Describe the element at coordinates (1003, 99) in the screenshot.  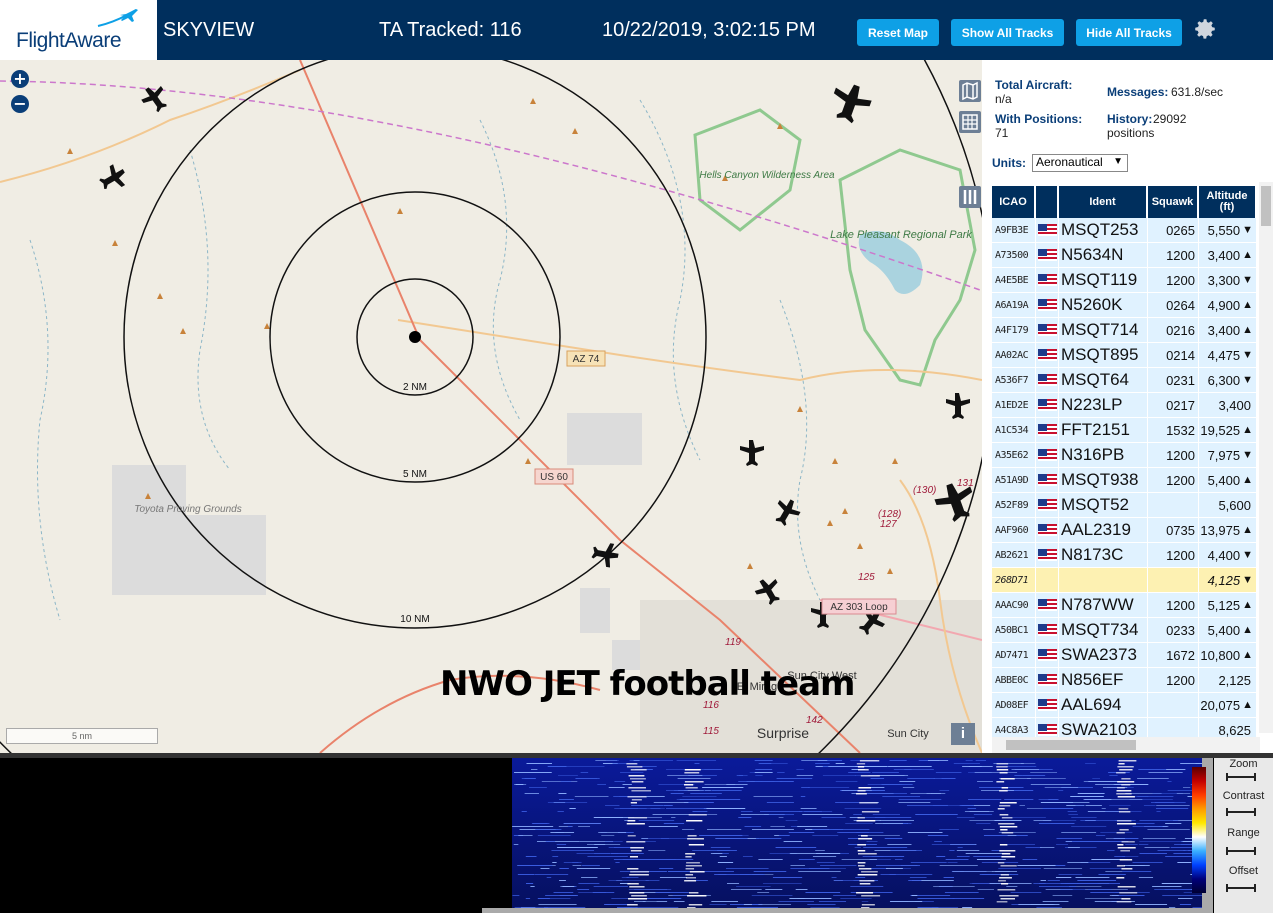
I see `total-aircraft-value: n/a` at that location.